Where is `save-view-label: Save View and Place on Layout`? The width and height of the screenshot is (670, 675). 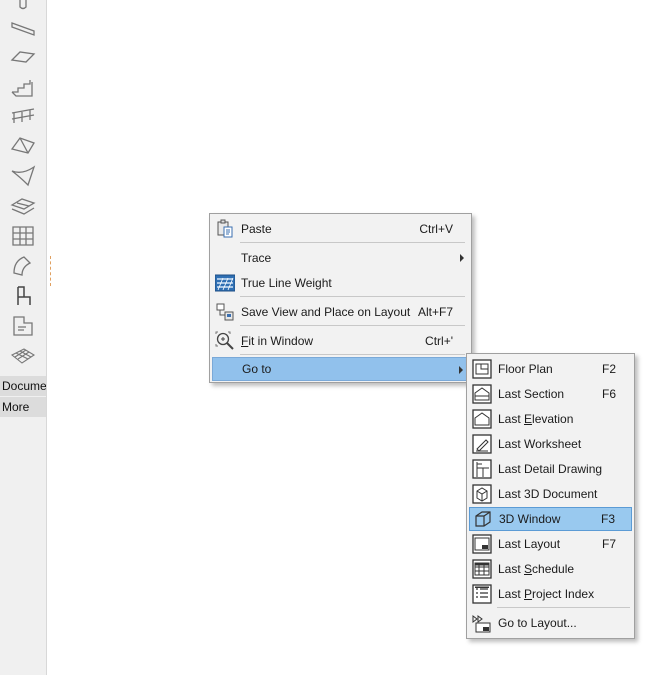
save-view-label: Save View and Place on Layout is located at coordinates (326, 312).